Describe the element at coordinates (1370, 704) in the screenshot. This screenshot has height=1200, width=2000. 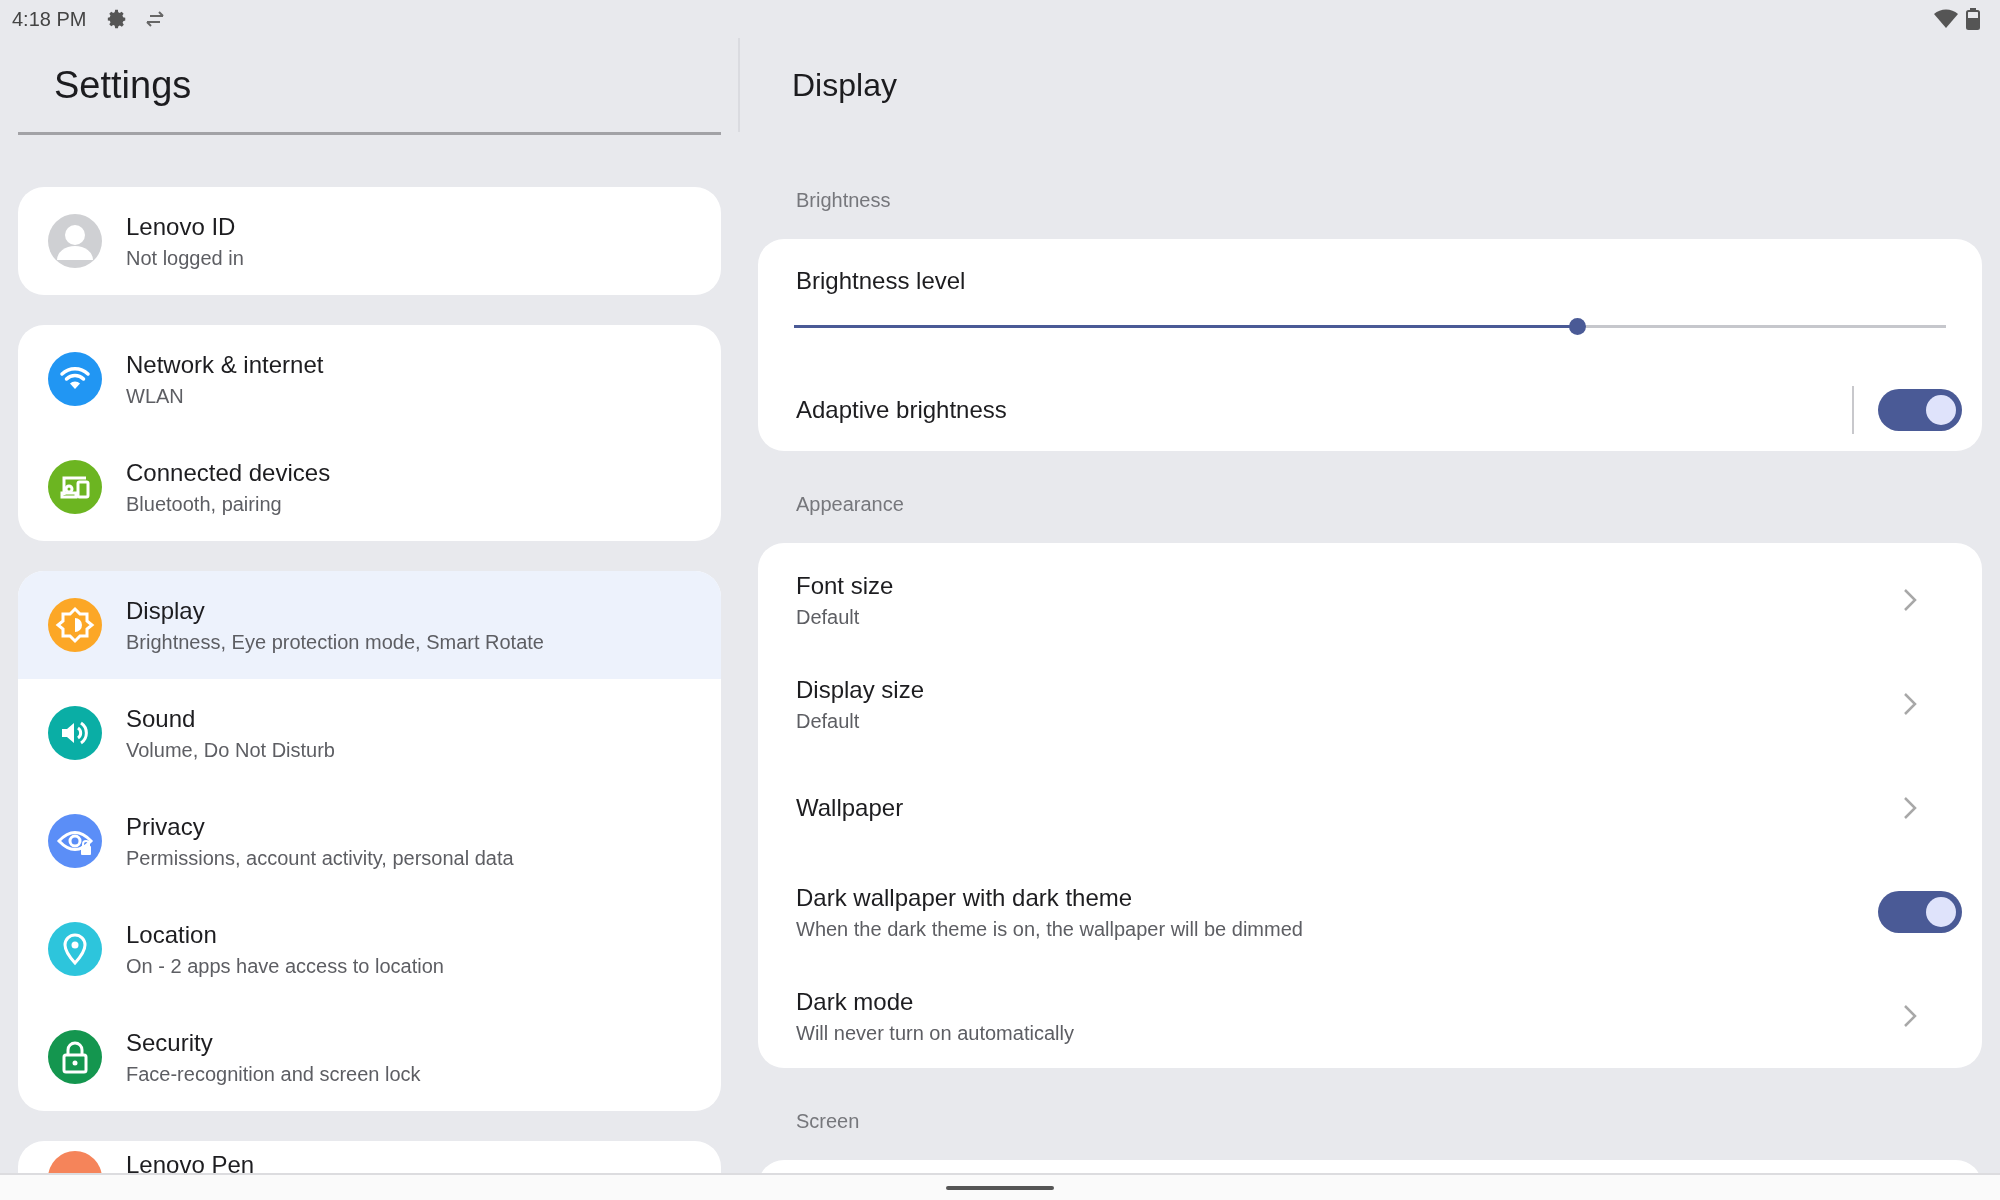
I see `setting-row: Display size Default` at that location.